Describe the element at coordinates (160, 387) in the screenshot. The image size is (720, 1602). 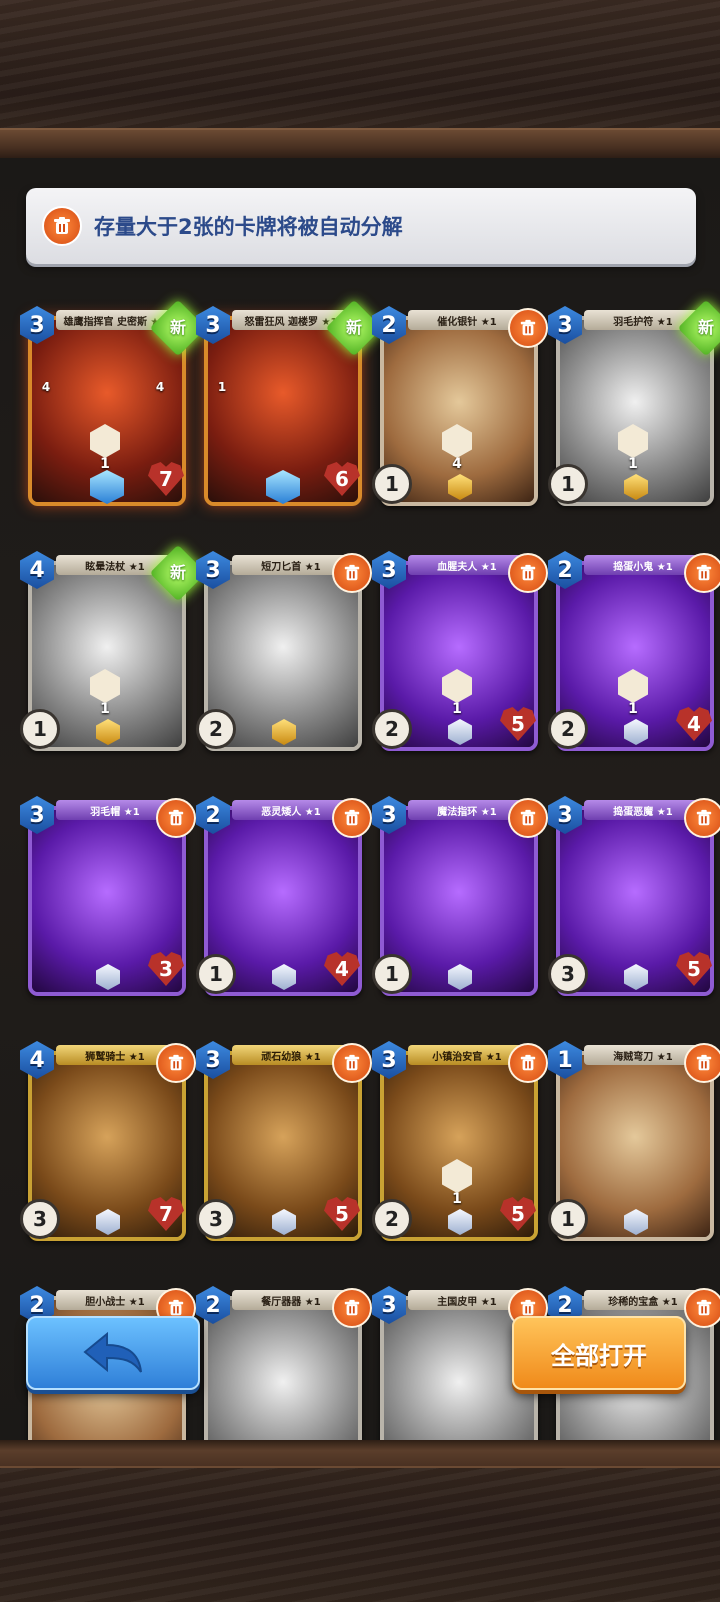
I see `side-stat-right: 4` at that location.